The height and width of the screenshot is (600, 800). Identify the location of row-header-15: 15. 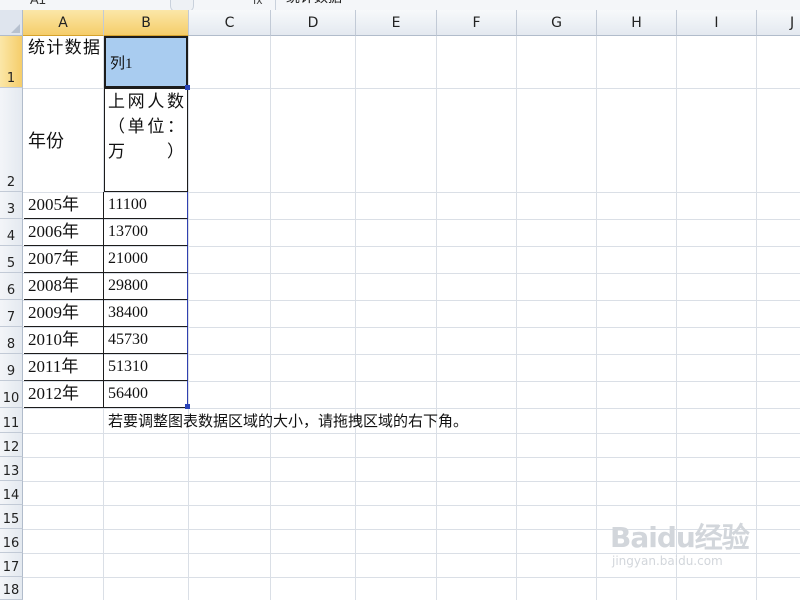
(11, 517).